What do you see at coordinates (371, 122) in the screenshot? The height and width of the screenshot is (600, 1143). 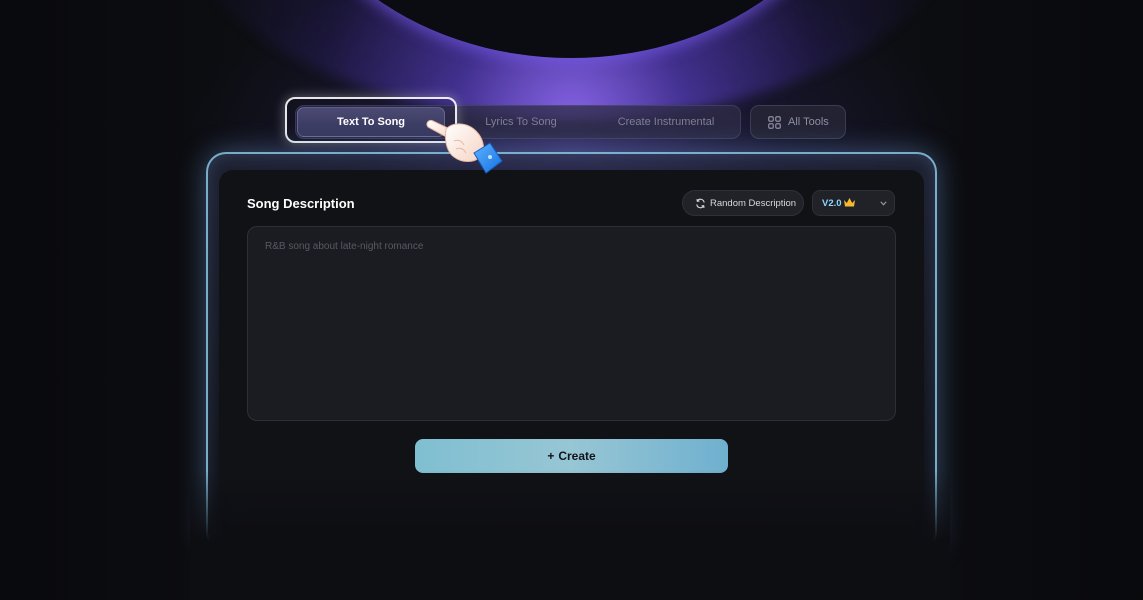 I see `tab-text-to-song: Text To Song` at bounding box center [371, 122].